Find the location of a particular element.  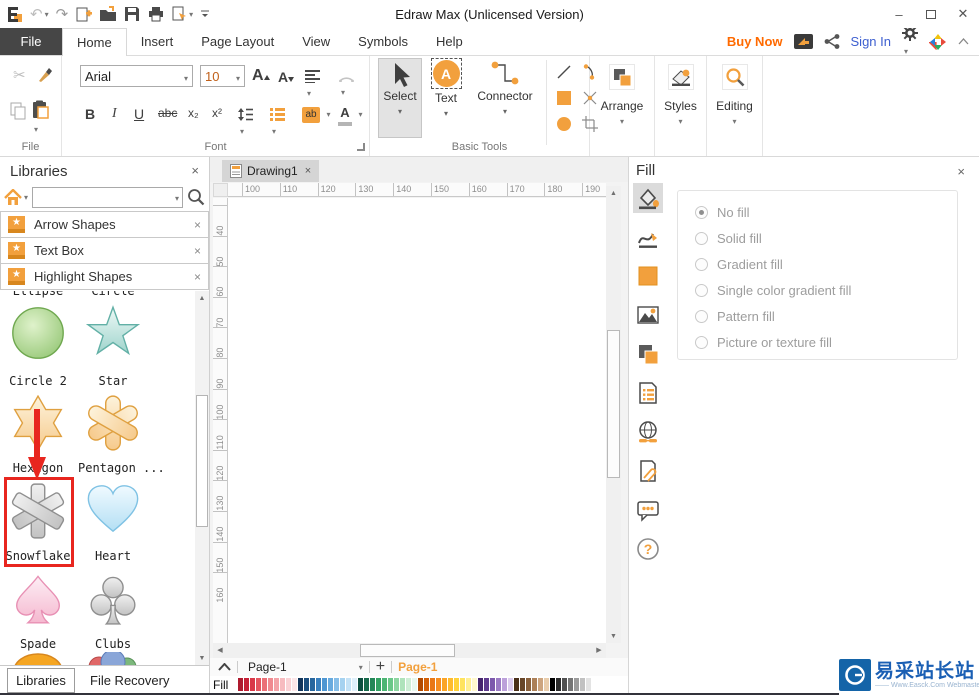

menu-tab: View is located at coordinates (316, 41).